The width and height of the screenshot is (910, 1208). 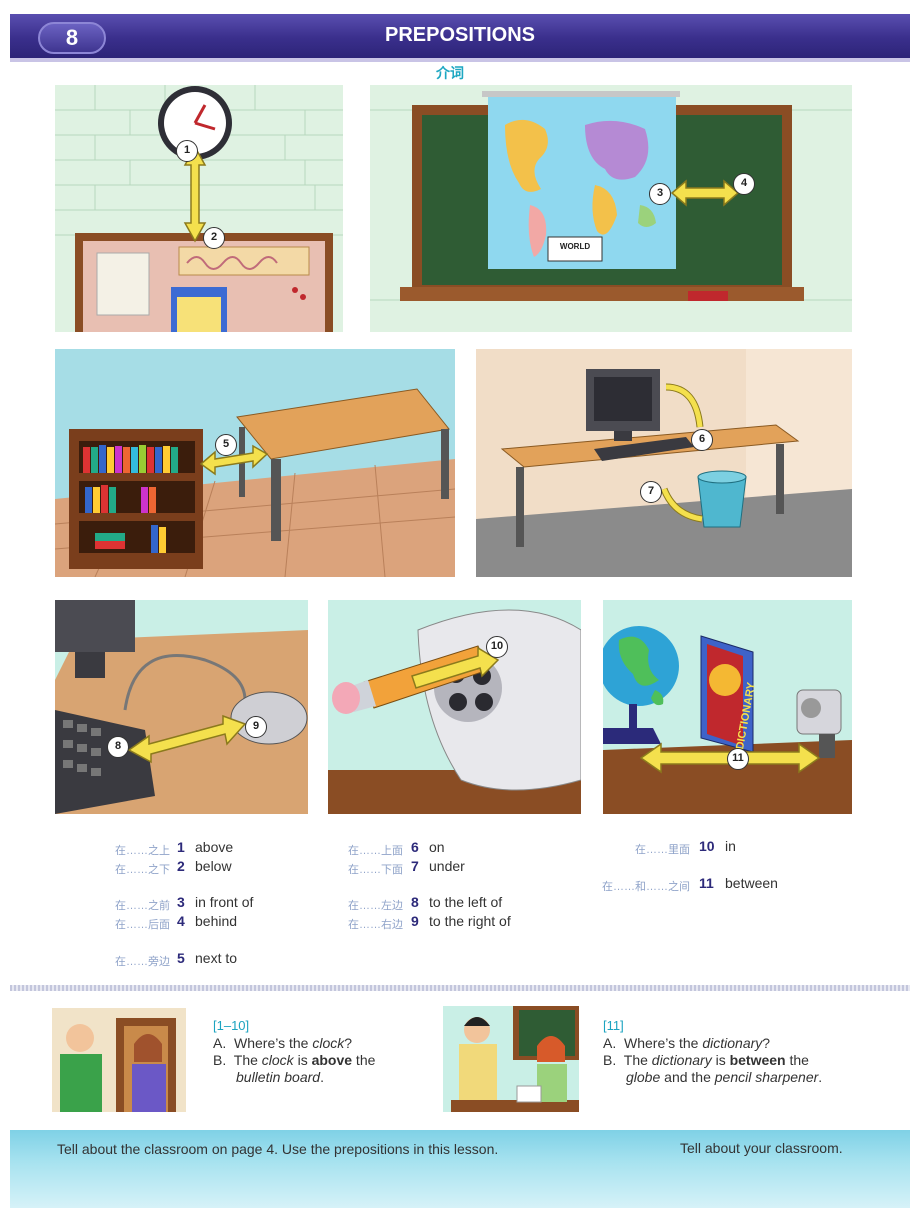 What do you see at coordinates (722, 499) in the screenshot?
I see `wastebasket-icon` at bounding box center [722, 499].